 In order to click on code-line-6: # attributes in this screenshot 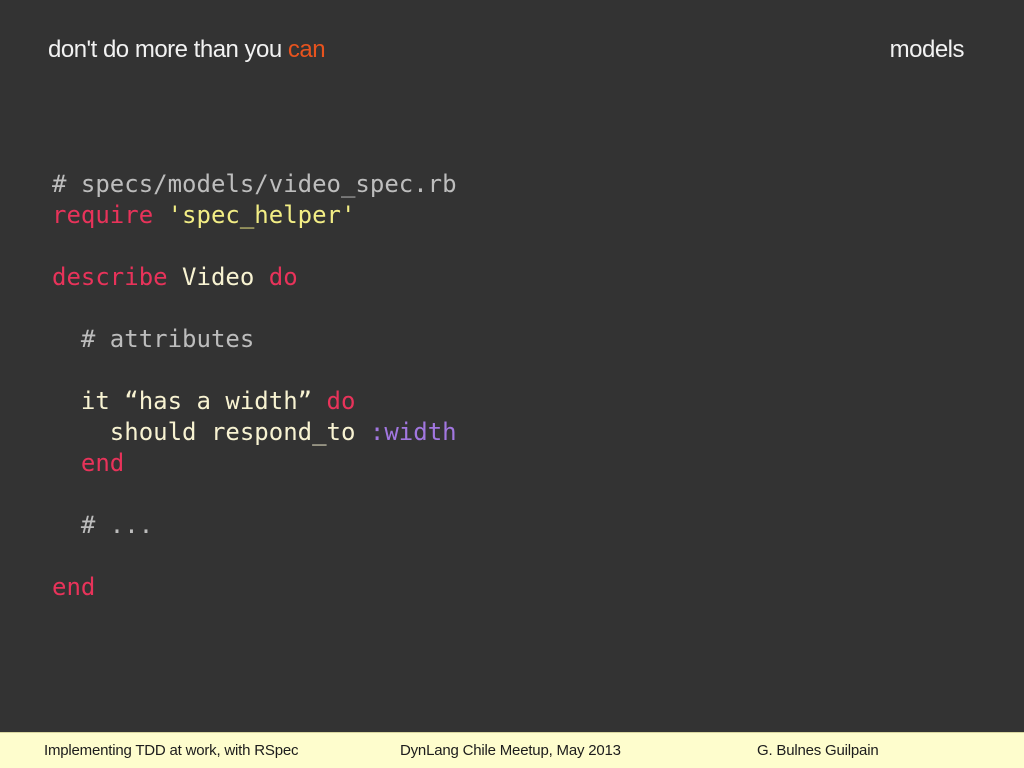, I will do `click(502, 339)`.